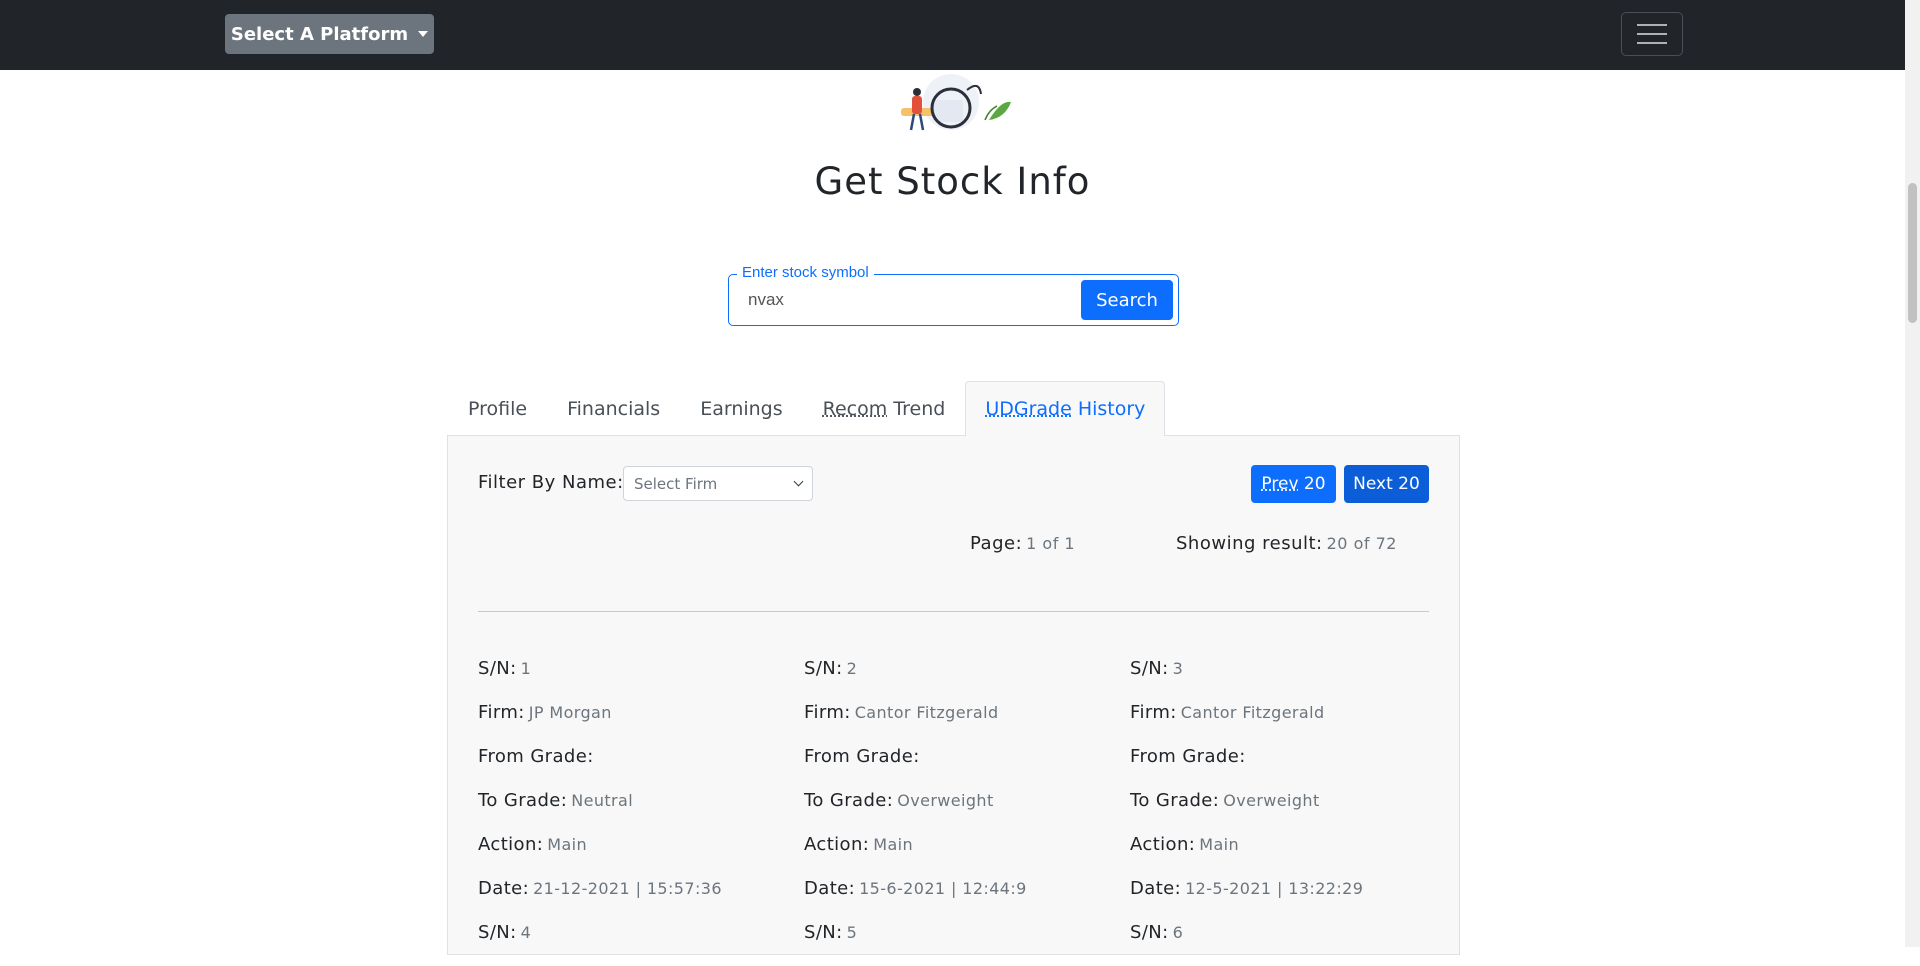 The image size is (1920, 966). I want to click on top-navbar: Select A Platform, so click(952, 35).